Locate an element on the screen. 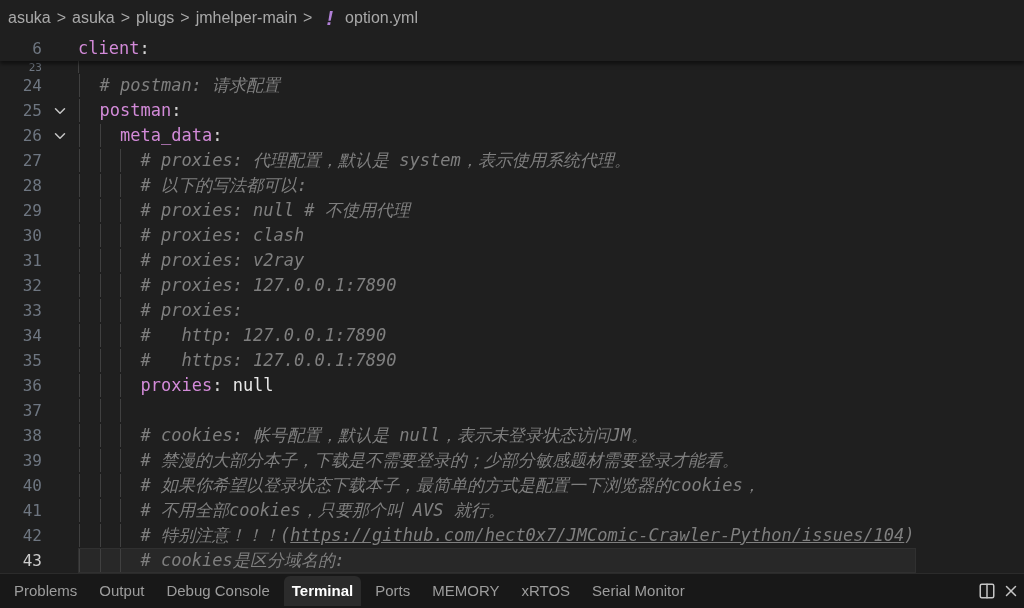 This screenshot has height=608, width=1024. line-number: 43 is located at coordinates (31, 560).